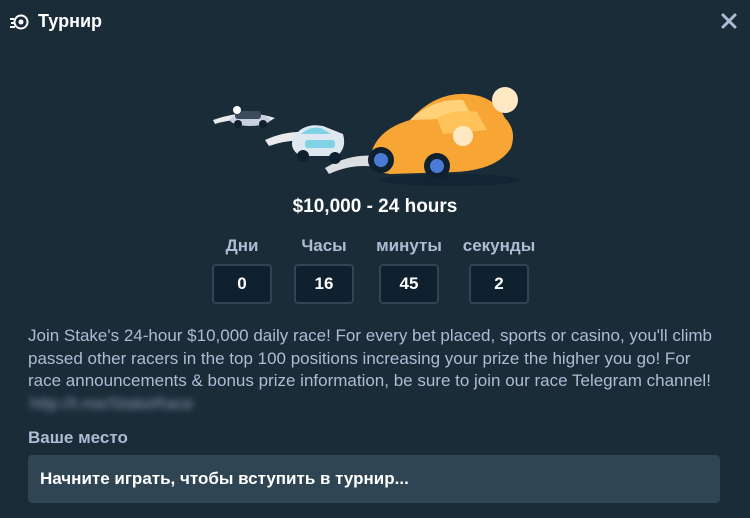 This screenshot has height=518, width=750. I want to click on days-value: 0, so click(242, 284).